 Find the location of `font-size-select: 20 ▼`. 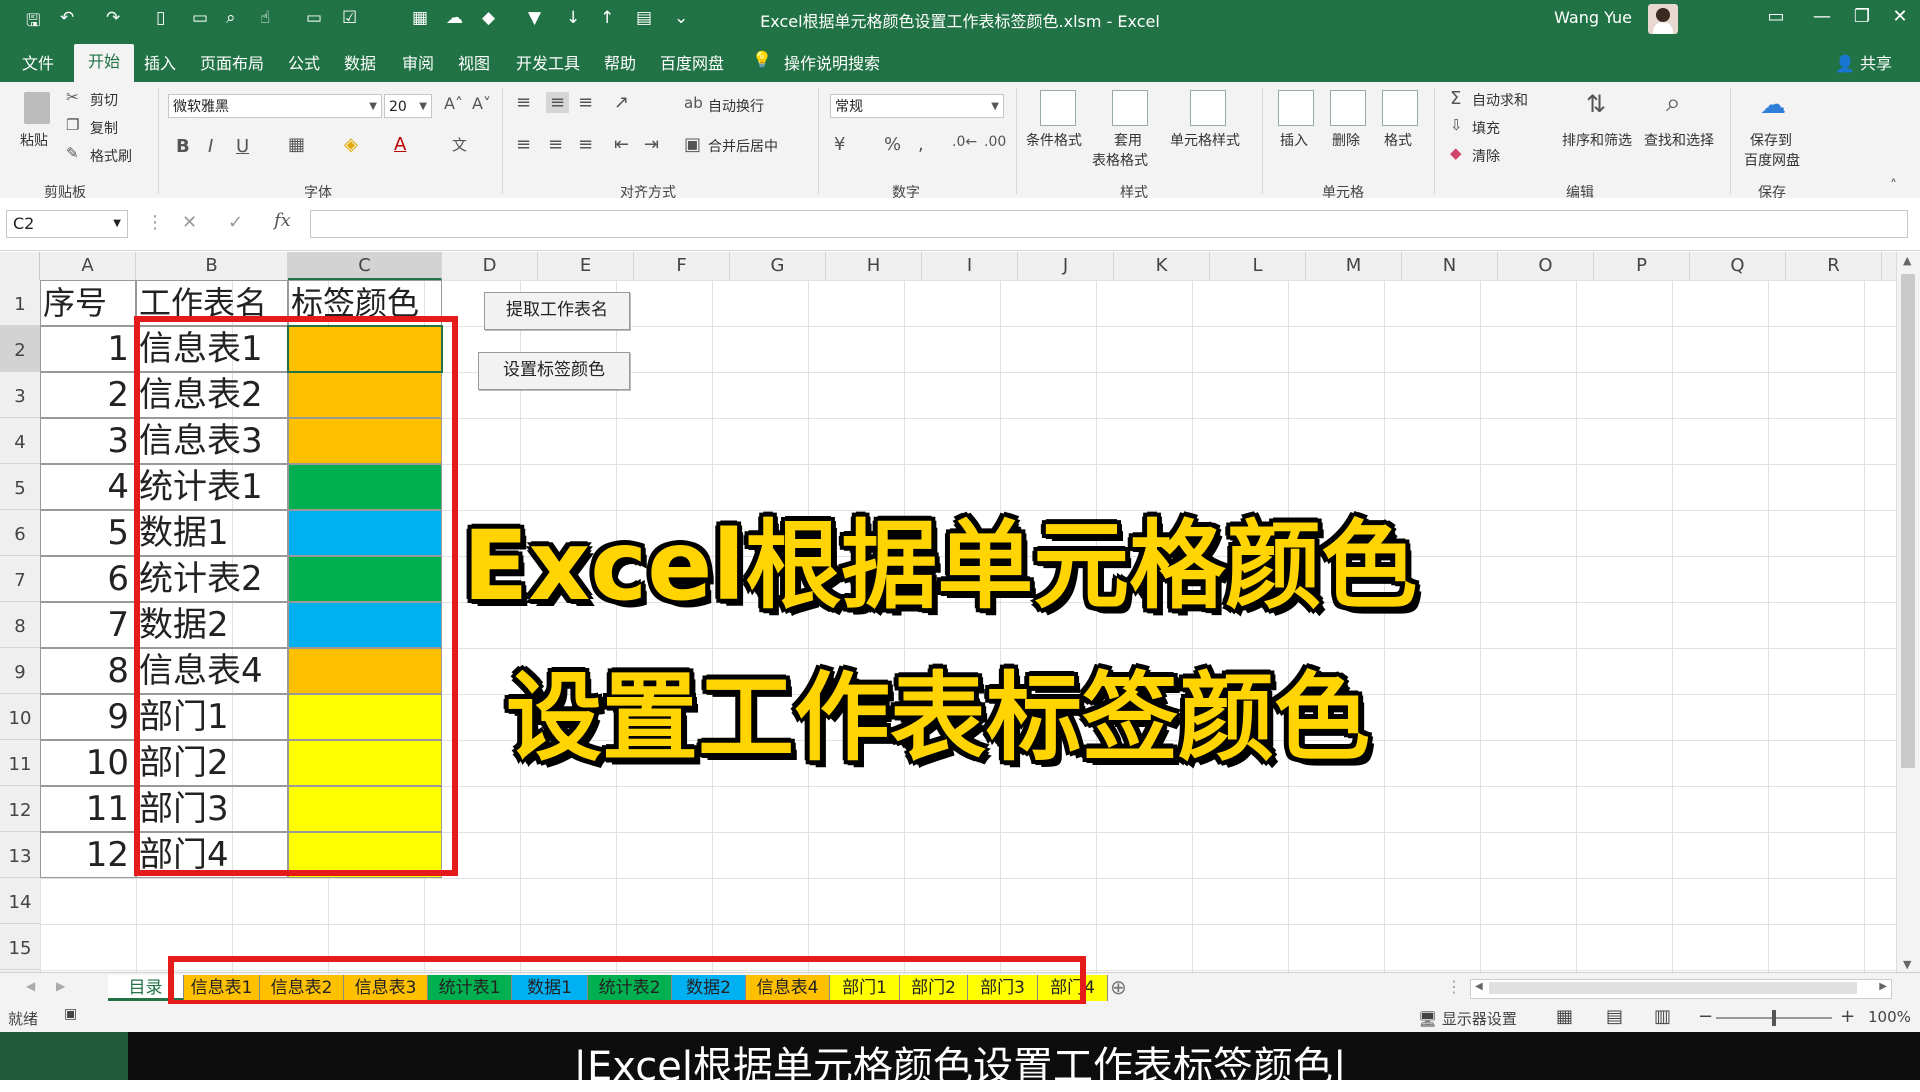

font-size-select: 20 ▼ is located at coordinates (408, 106).